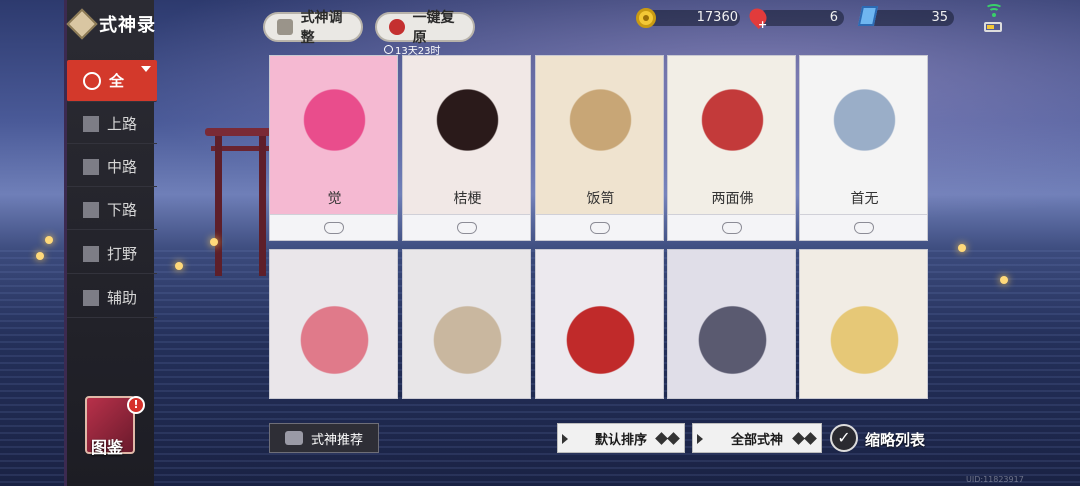 The height and width of the screenshot is (486, 1080). I want to click on all-shikigami-filter-label: 全部式神, so click(756, 440).